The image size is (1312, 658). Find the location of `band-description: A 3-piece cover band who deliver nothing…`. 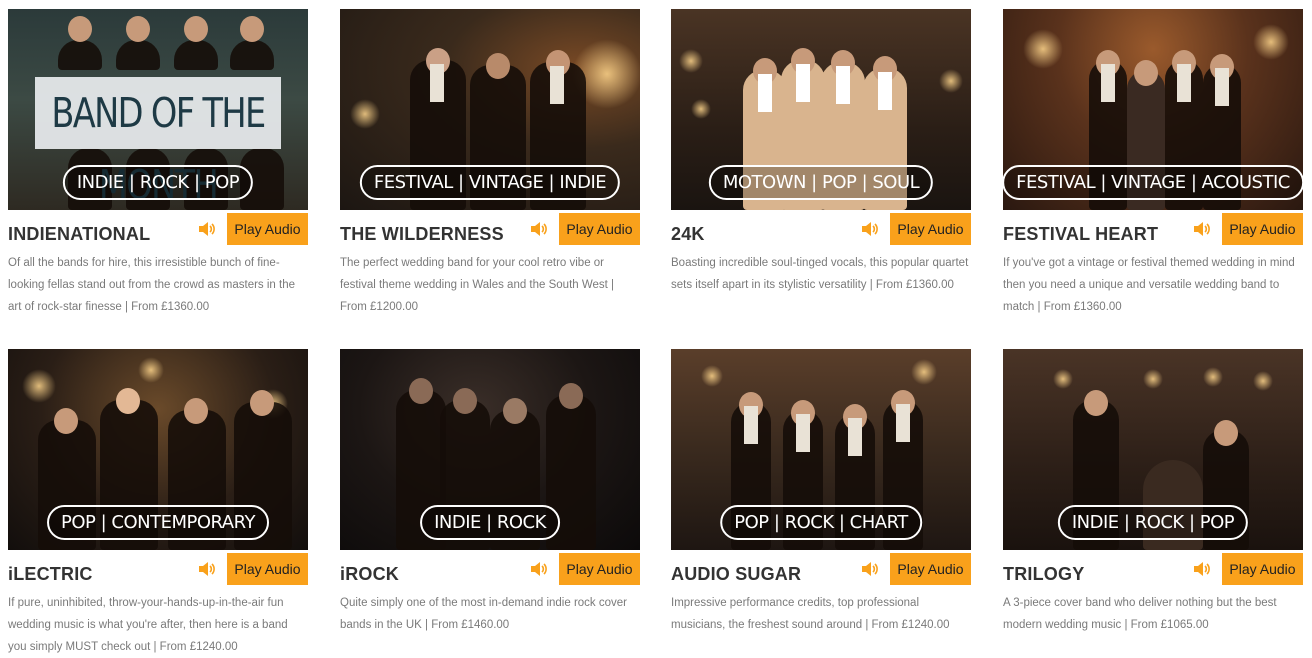

band-description: A 3-piece cover band who deliver nothing… is located at coordinates (1140, 614).